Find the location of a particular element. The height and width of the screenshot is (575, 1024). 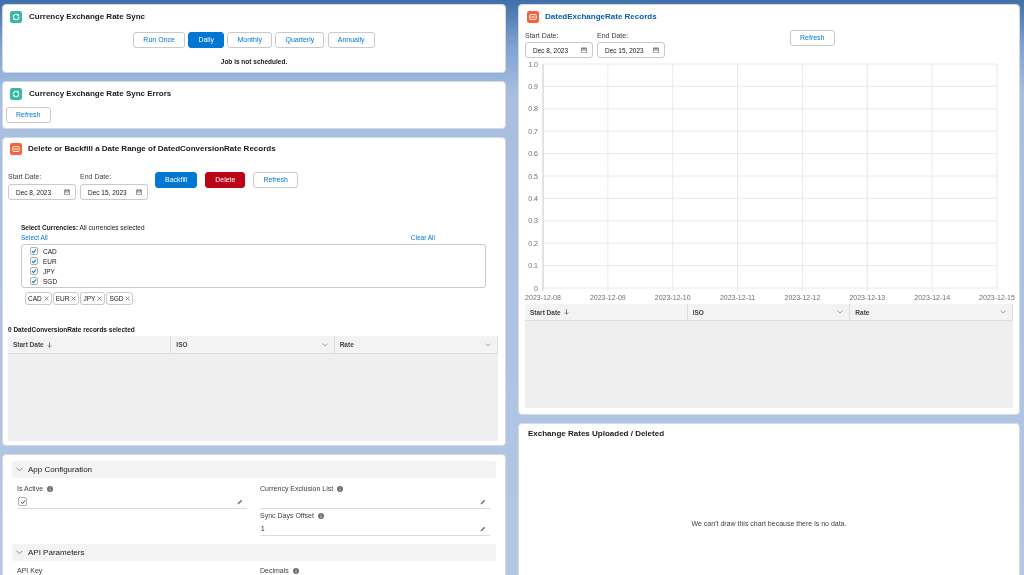

card-title: Delete or Backfill a Date Range of DatedConversionRate Records is located at coordinates (152, 149).